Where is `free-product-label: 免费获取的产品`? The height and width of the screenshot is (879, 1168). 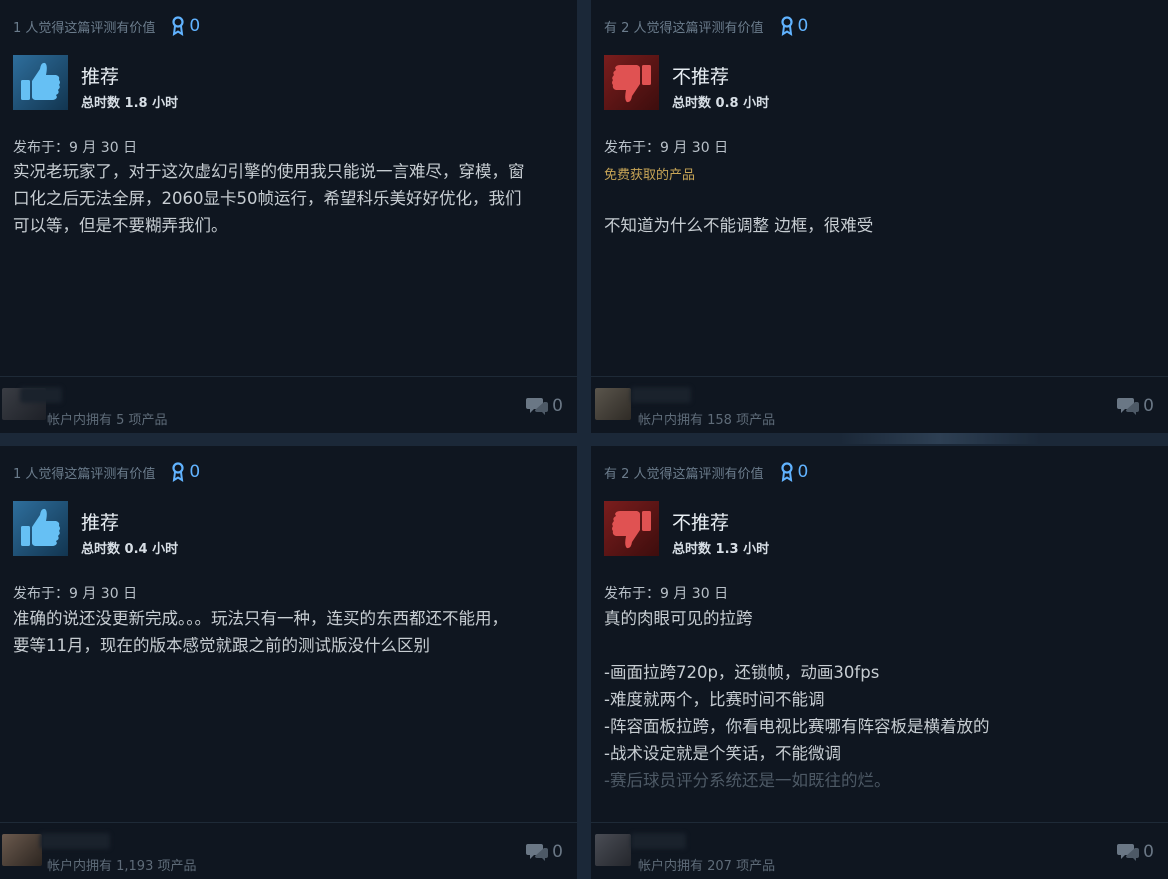
free-product-label: 免费获取的产品 is located at coordinates (650, 175).